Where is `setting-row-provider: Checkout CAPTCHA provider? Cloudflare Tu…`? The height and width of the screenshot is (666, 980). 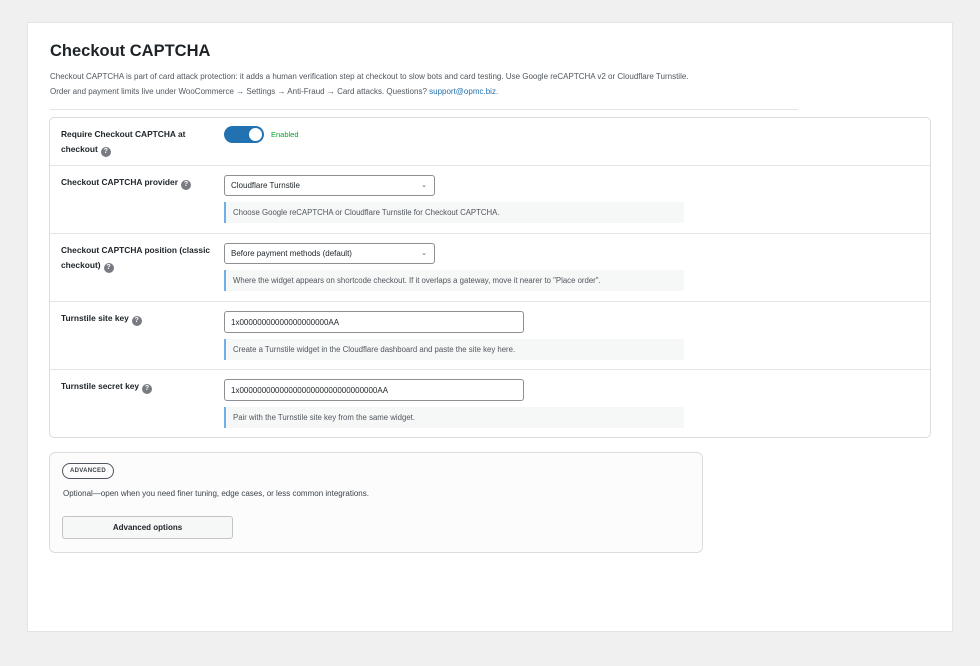
setting-row-provider: Checkout CAPTCHA provider? Cloudflare Tu… is located at coordinates (490, 200).